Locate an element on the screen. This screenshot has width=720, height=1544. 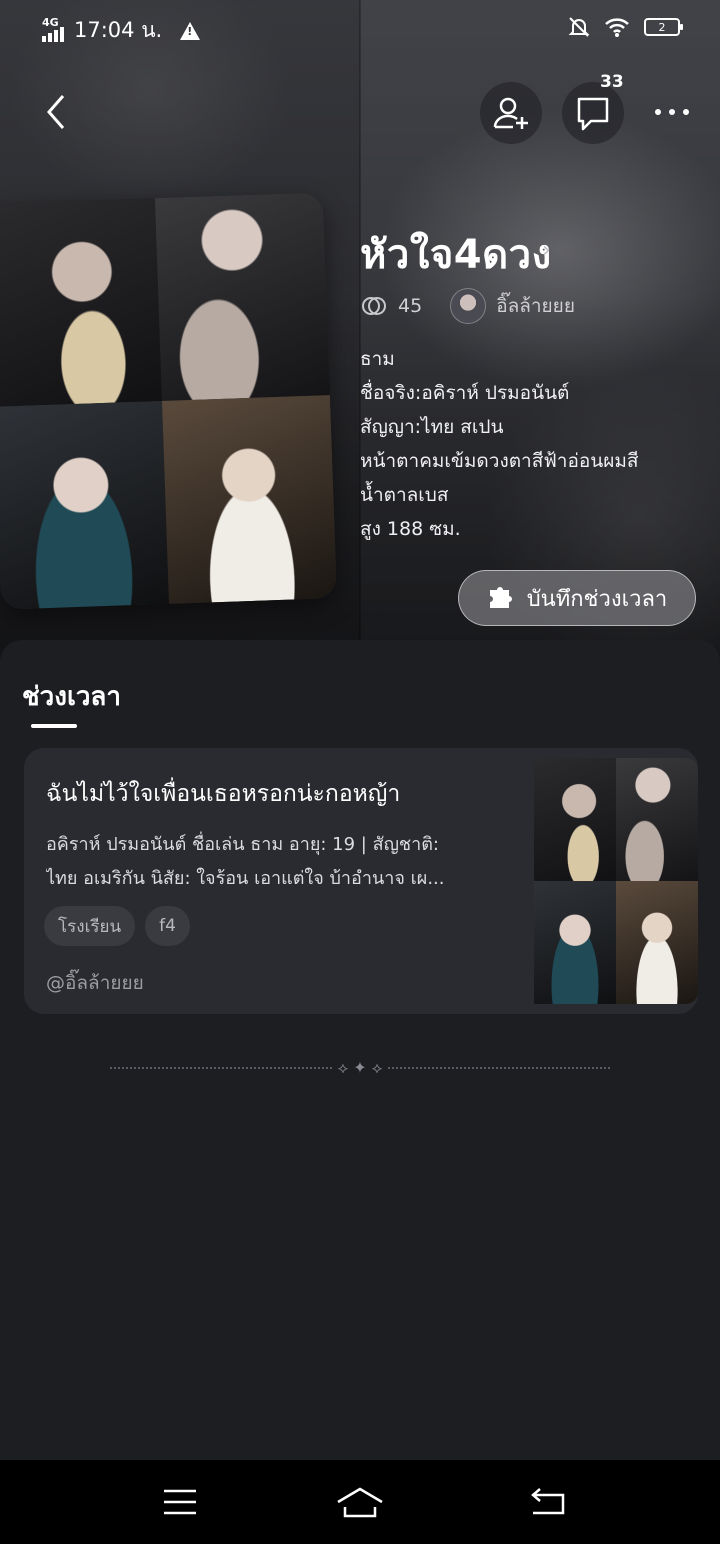
follow-button is located at coordinates (511, 113).